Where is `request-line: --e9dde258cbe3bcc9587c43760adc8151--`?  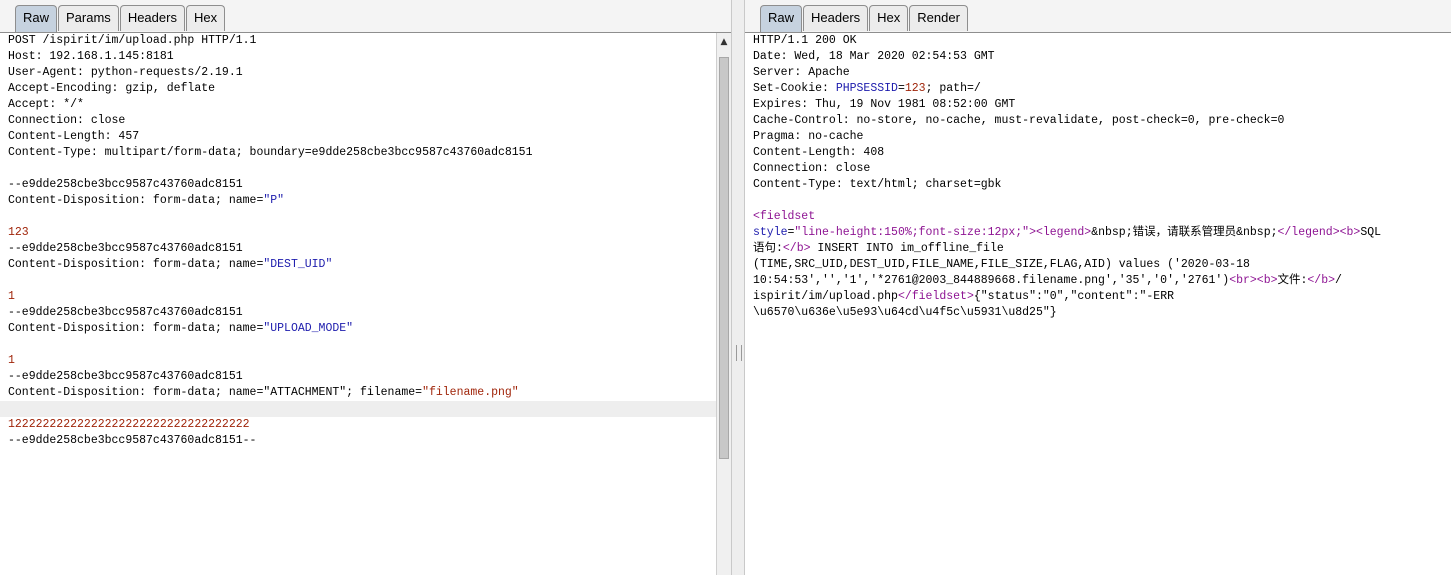
request-line: --e9dde258cbe3bcc9587c43760adc8151-- is located at coordinates (358, 441).